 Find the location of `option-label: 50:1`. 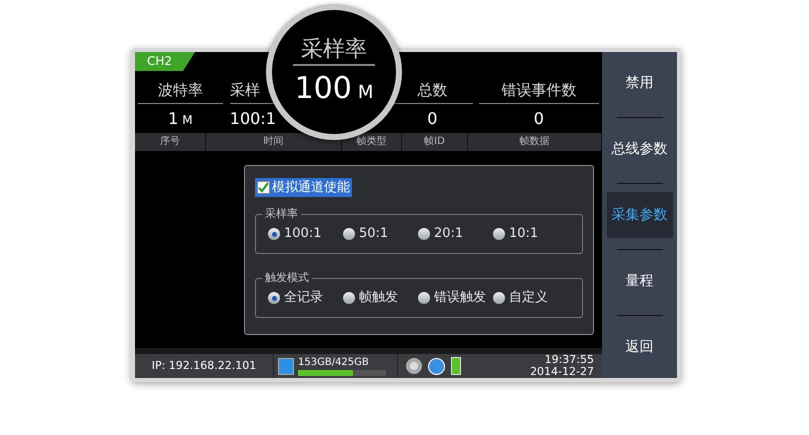

option-label: 50:1 is located at coordinates (373, 234).